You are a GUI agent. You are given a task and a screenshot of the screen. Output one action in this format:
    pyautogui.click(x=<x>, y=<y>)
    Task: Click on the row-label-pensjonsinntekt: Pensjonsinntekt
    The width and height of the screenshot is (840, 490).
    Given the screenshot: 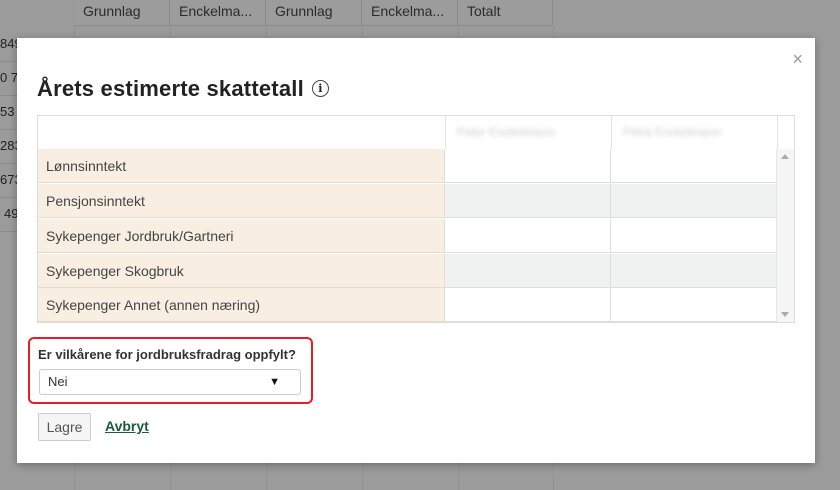 What is the action you would take?
    pyautogui.click(x=241, y=201)
    